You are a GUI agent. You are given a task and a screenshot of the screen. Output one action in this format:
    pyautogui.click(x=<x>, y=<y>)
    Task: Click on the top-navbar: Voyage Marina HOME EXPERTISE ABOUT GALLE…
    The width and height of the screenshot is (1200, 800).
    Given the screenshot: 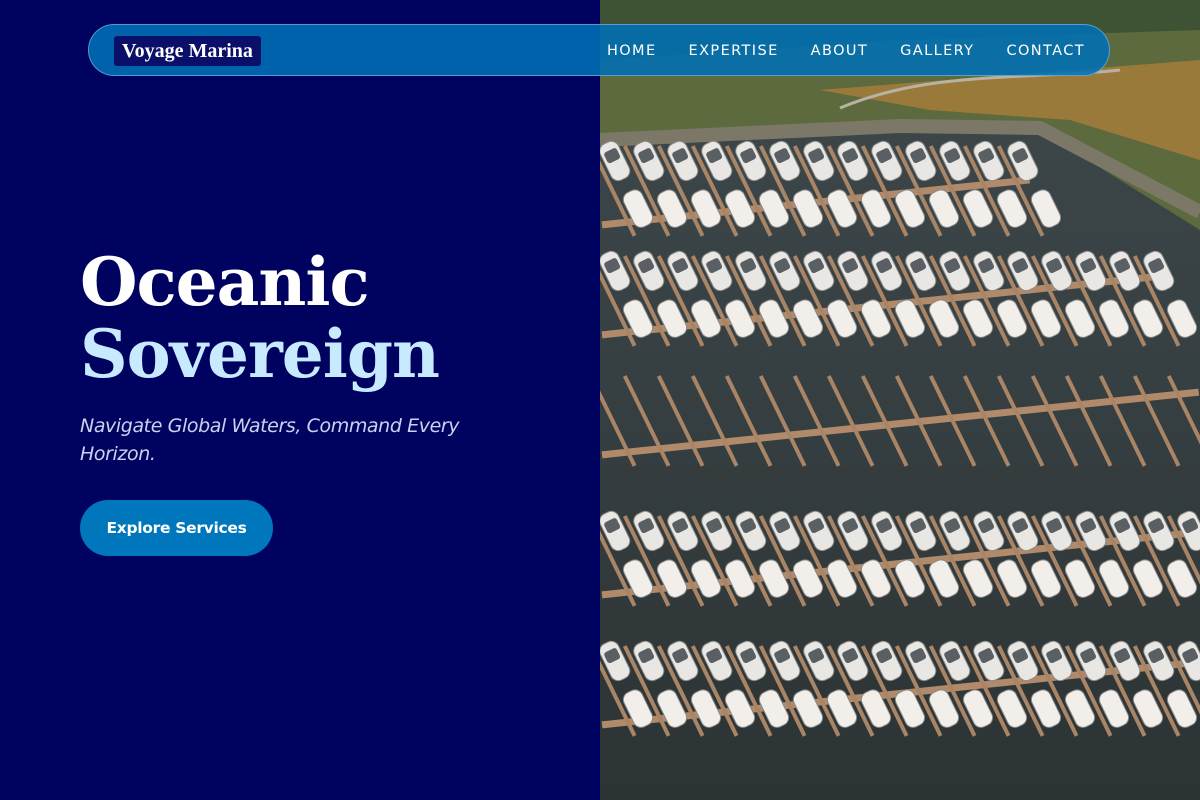 What is the action you would take?
    pyautogui.click(x=599, y=50)
    